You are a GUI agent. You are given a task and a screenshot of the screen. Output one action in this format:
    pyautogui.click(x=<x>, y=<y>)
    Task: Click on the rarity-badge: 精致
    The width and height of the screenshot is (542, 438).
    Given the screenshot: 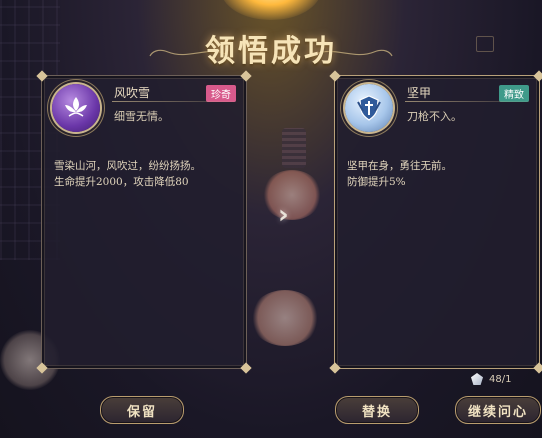 What is the action you would take?
    pyautogui.click(x=514, y=93)
    